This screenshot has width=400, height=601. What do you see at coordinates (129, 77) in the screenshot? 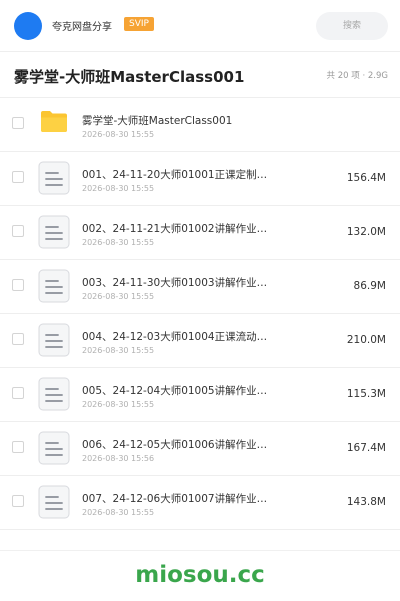
I see `page-title: 雾学堂-大师班MasterClass001` at bounding box center [129, 77].